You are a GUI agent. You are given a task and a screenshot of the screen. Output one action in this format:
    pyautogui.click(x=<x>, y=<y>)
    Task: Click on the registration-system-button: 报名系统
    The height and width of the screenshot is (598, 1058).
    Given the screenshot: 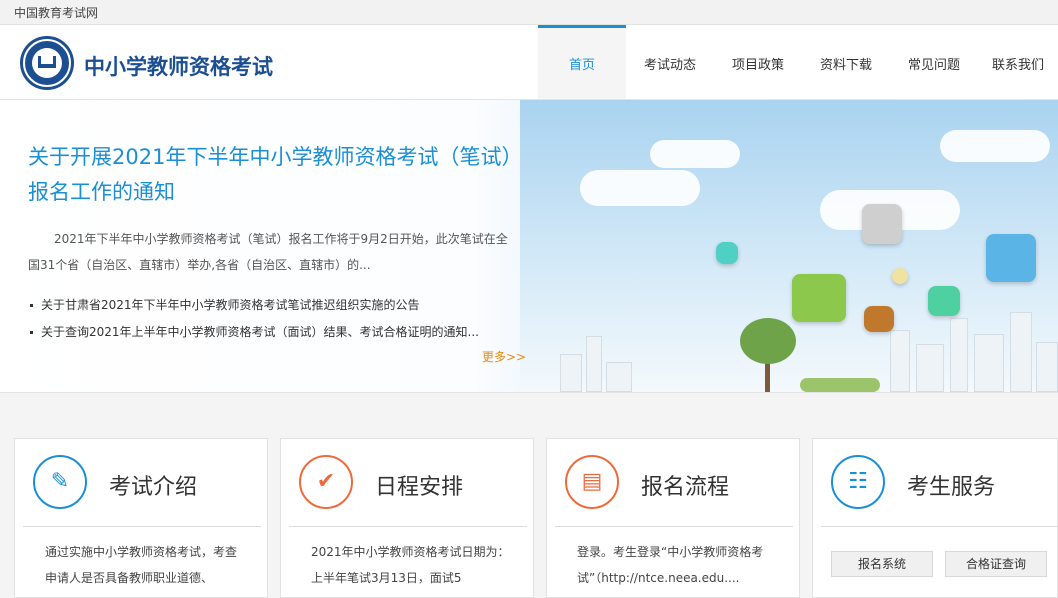 What is the action you would take?
    pyautogui.click(x=882, y=564)
    